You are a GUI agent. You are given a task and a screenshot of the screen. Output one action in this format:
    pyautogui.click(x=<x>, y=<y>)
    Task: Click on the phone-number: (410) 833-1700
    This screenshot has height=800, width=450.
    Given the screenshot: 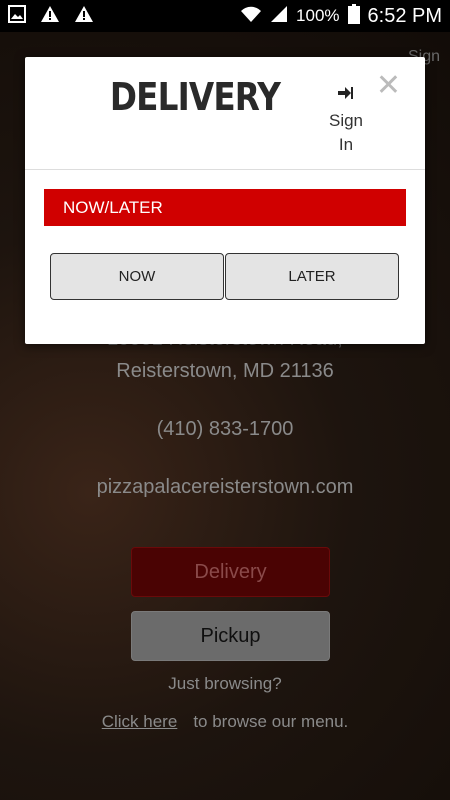 What is the action you would take?
    pyautogui.click(x=225, y=429)
    